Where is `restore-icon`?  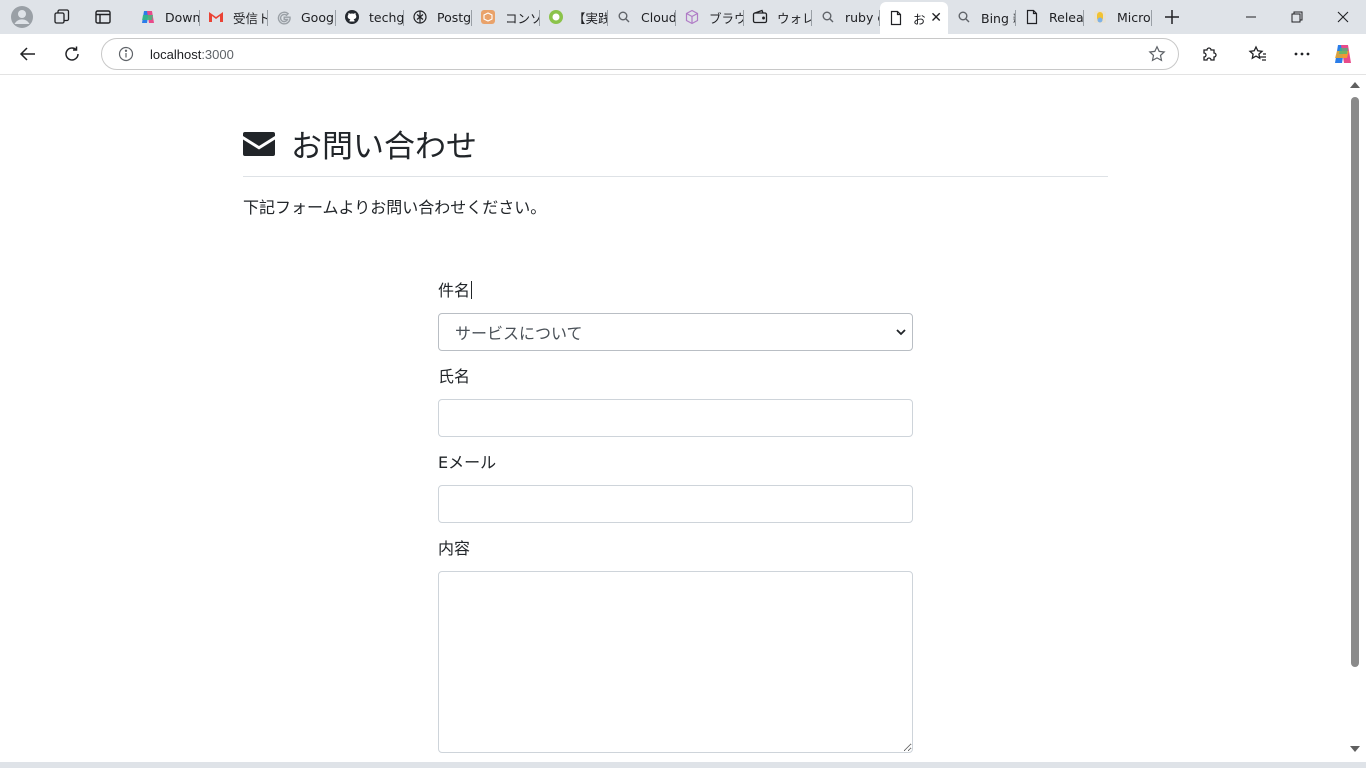 restore-icon is located at coordinates (1297, 17).